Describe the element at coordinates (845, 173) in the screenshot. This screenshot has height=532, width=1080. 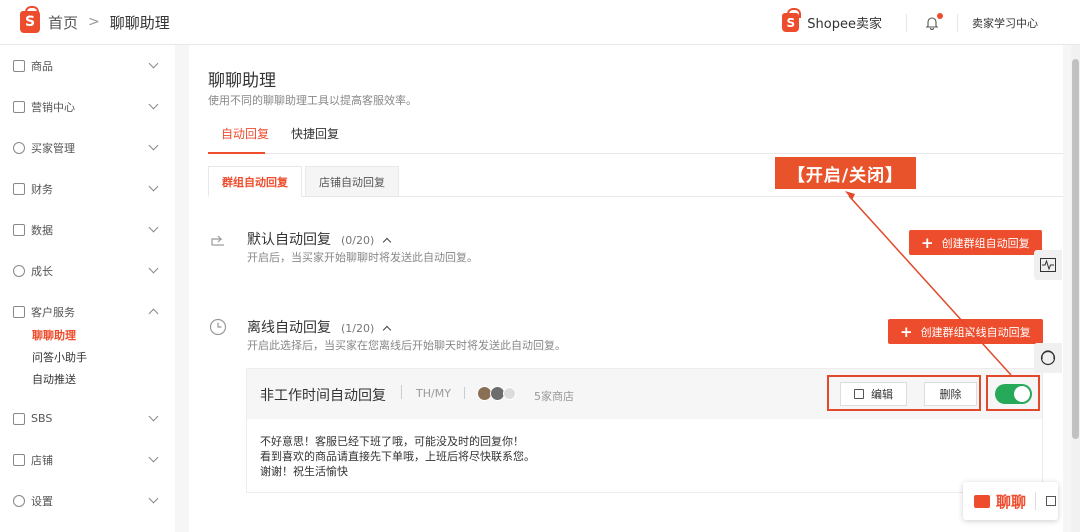
I see `annotation-label: 【开启/关闭】` at that location.